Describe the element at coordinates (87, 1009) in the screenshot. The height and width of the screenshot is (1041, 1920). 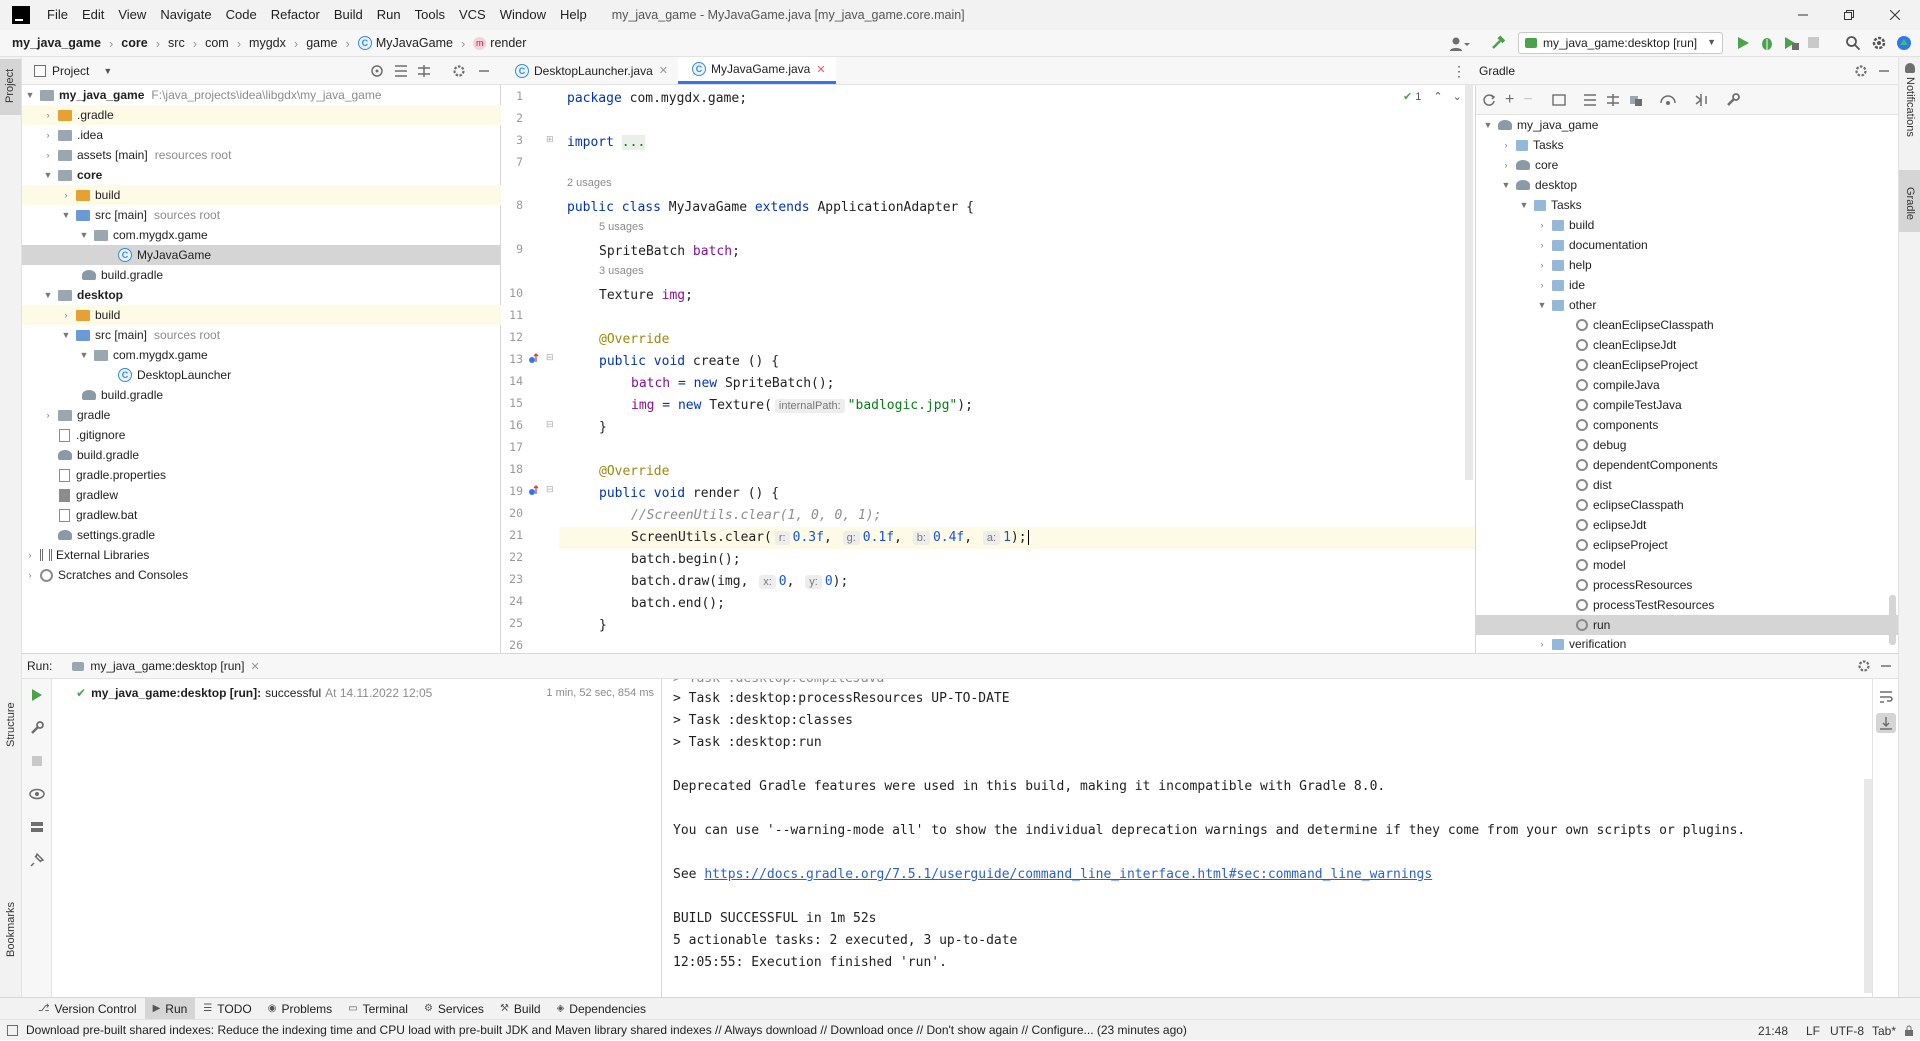
I see `tool-version-control: ⎇ Version Control` at that location.